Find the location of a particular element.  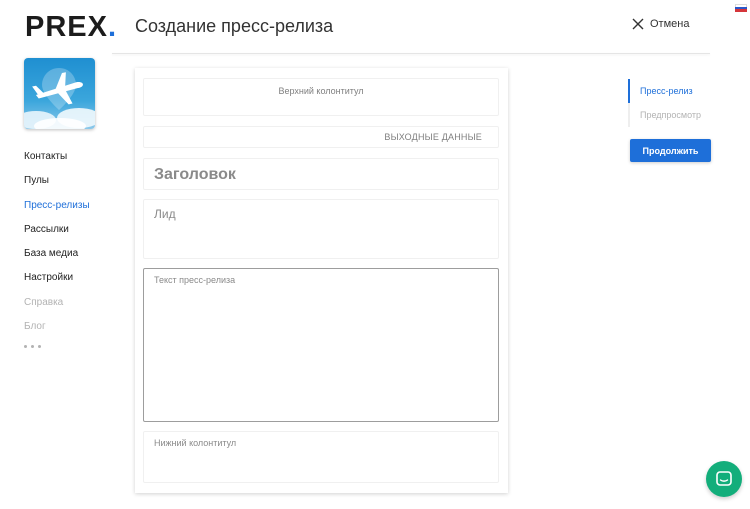

step-press-release: Пресс-релиз is located at coordinates (664, 91).